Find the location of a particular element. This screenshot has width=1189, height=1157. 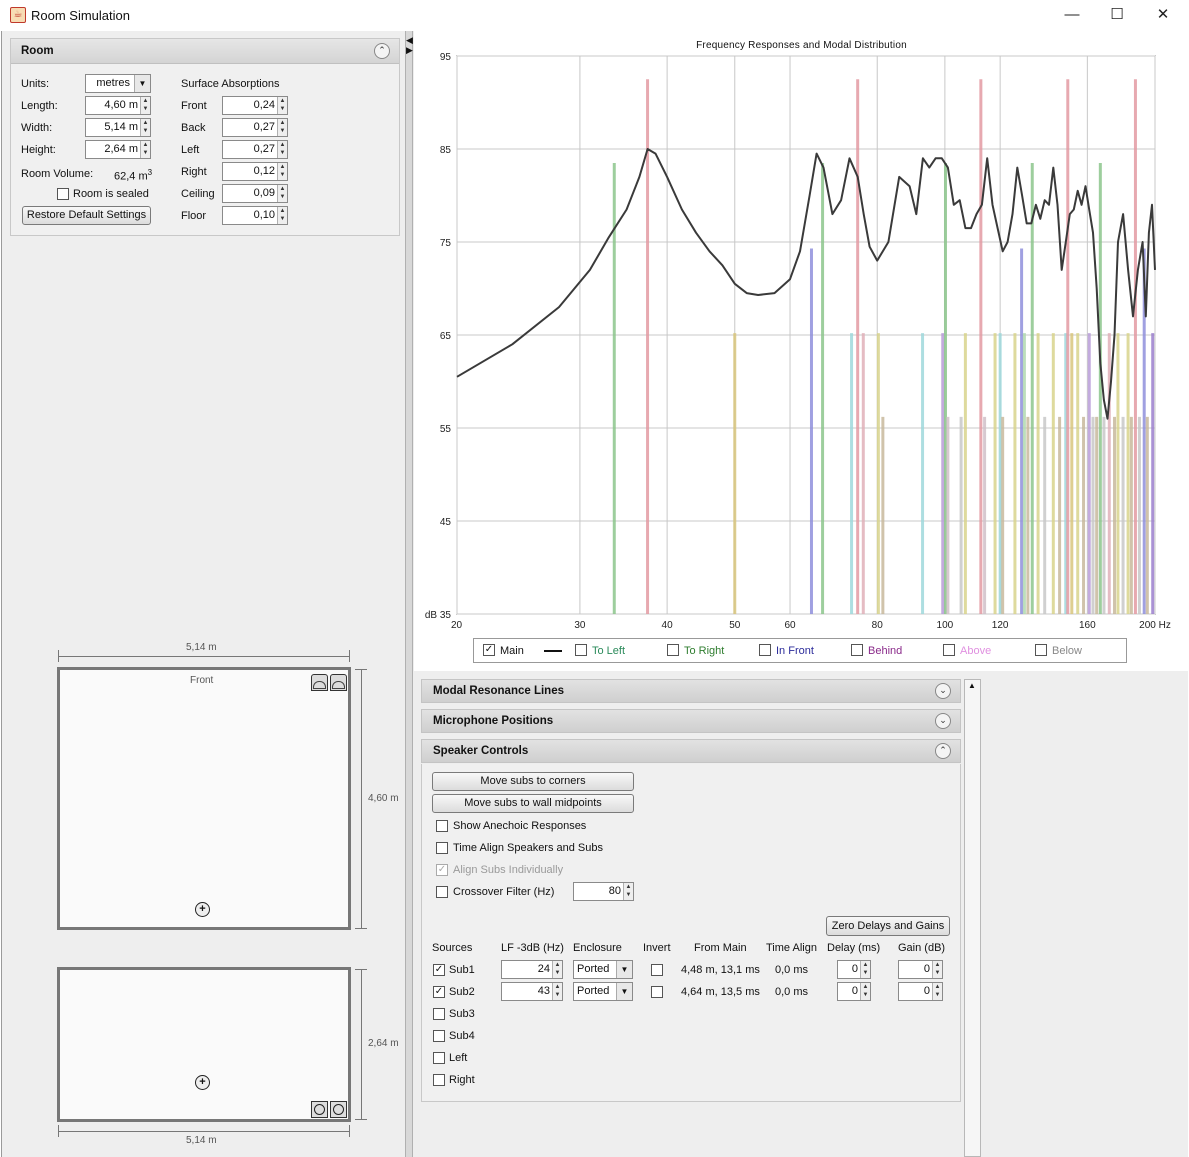

source-checkbox-sub4 is located at coordinates (439, 1036).